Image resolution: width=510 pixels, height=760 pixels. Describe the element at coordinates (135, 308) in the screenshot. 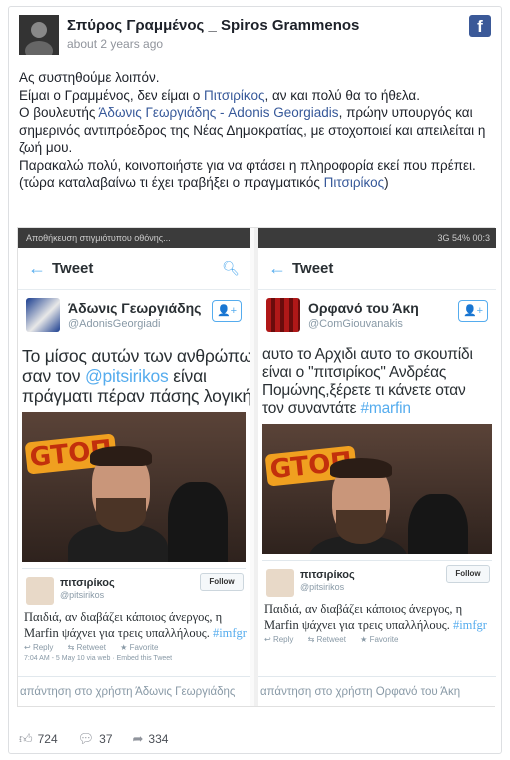

I see `tweet-user-name: Άδωνις Γεωργιάδης` at that location.